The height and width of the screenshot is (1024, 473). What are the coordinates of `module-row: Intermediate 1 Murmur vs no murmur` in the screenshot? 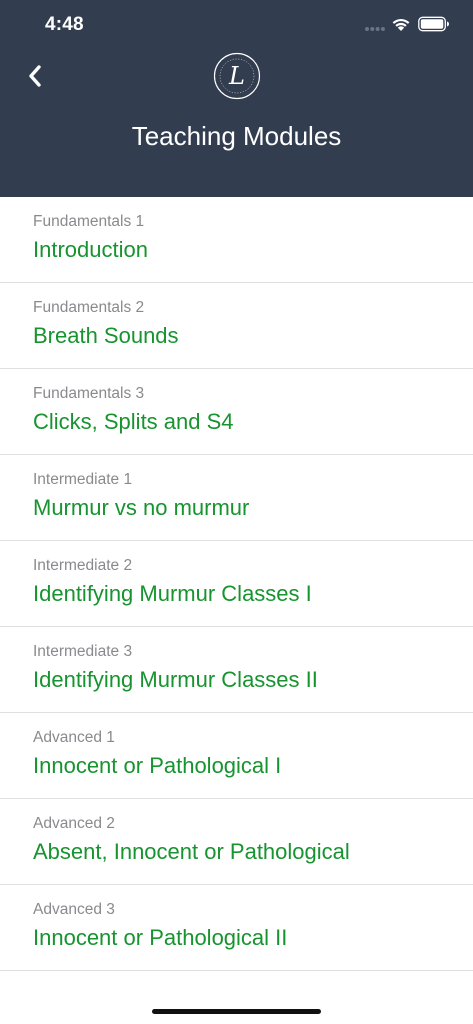 It's located at (236, 498).